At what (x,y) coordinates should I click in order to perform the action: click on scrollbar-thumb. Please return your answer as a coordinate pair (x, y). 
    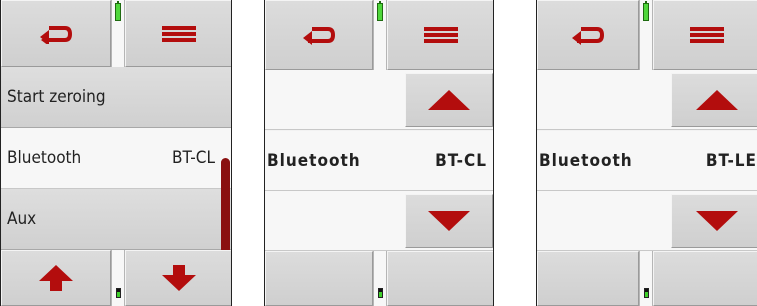
    Looking at the image, I should click on (225, 206).